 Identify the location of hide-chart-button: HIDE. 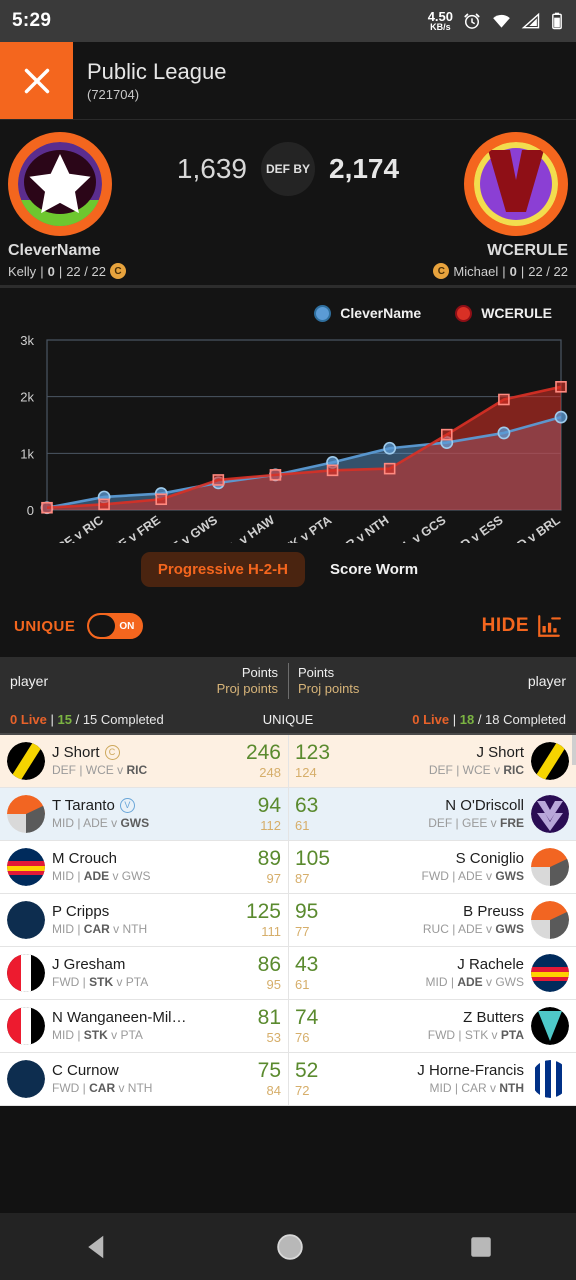
(522, 626).